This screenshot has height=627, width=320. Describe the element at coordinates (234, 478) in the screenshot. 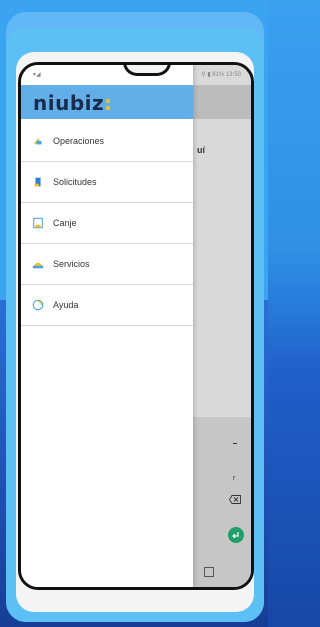

I see `keypad-r: r` at that location.